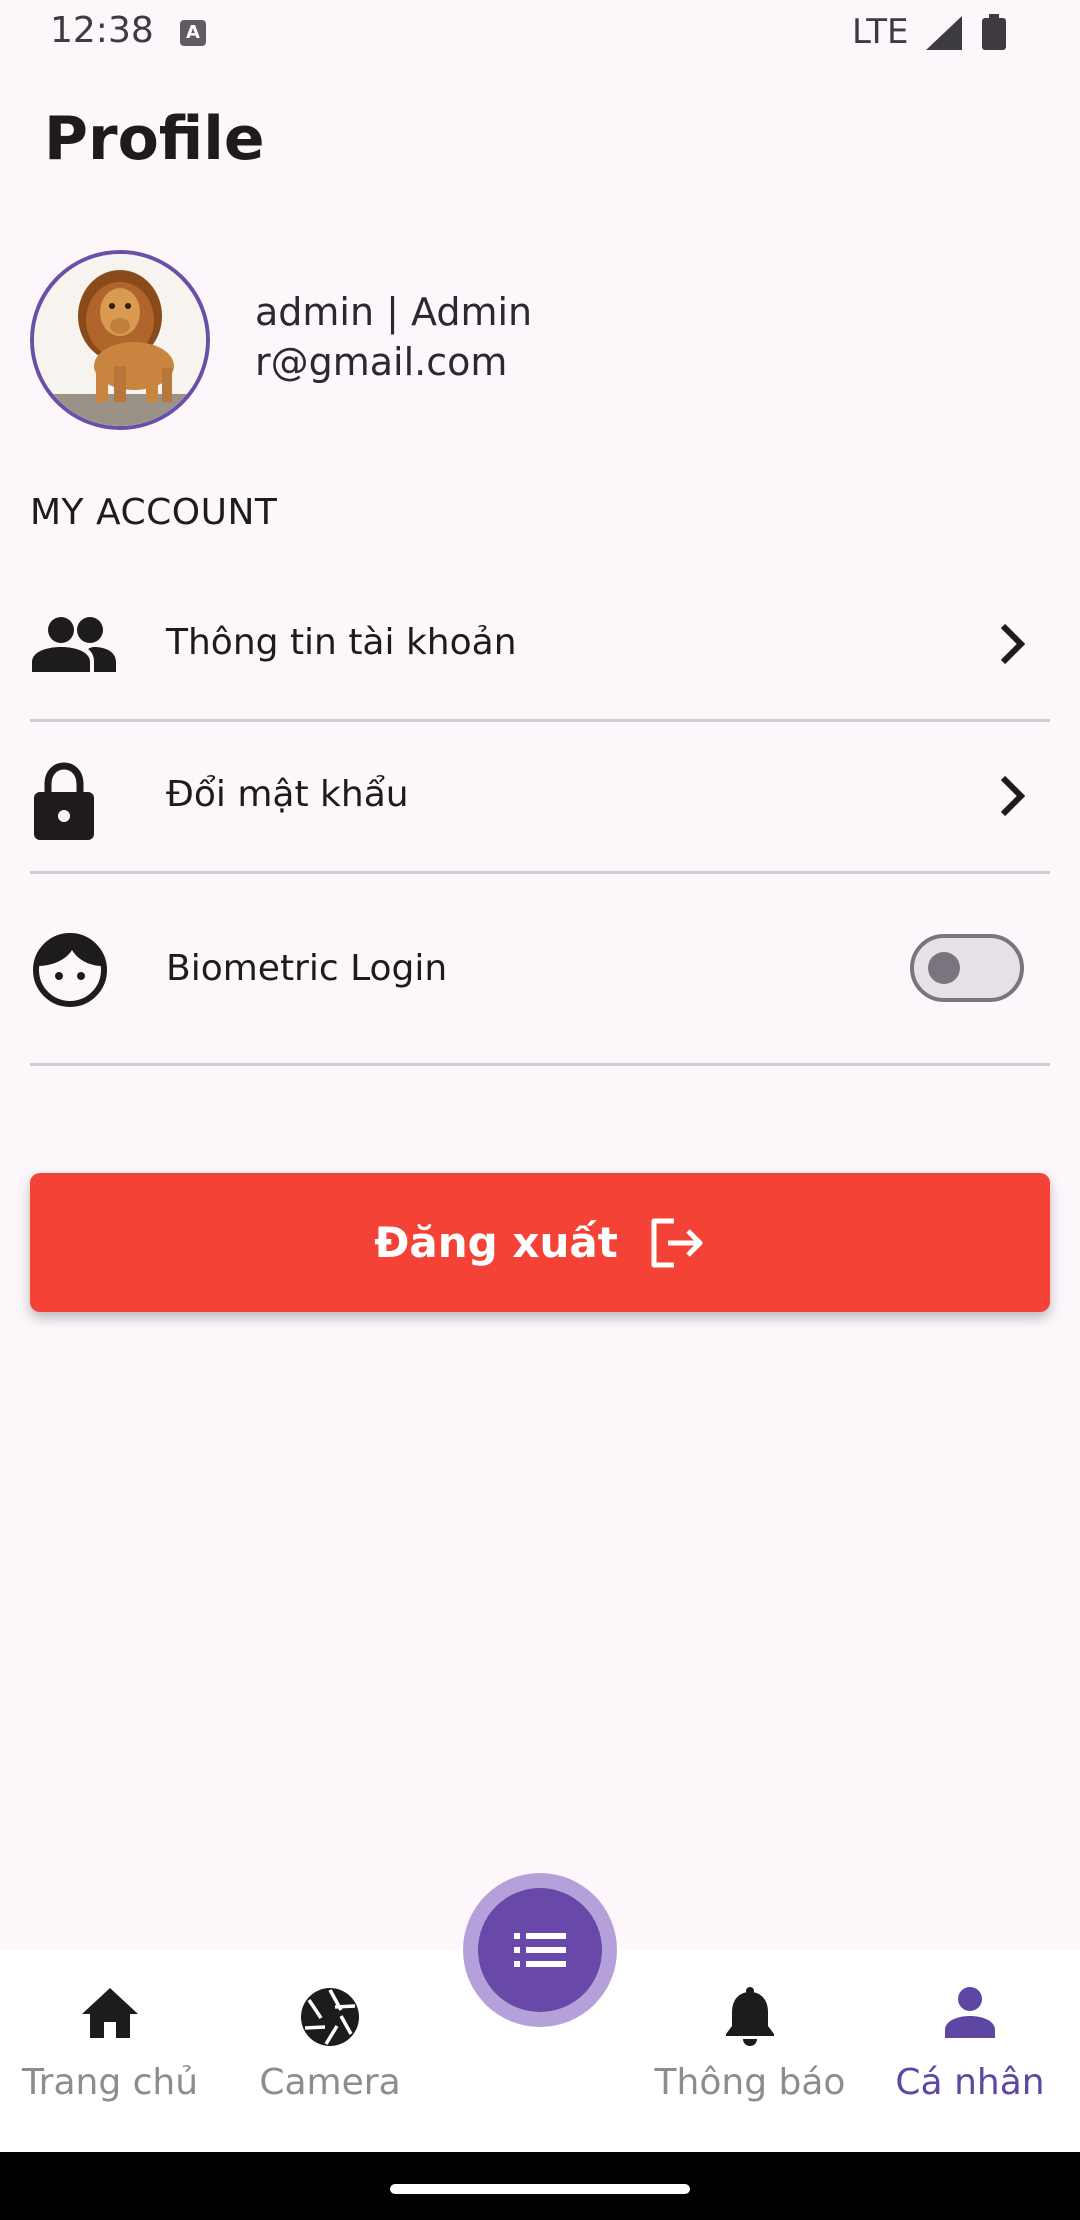 This screenshot has width=1080, height=2220. Describe the element at coordinates (970, 2082) in the screenshot. I see `nav-label: Cá nhân` at that location.